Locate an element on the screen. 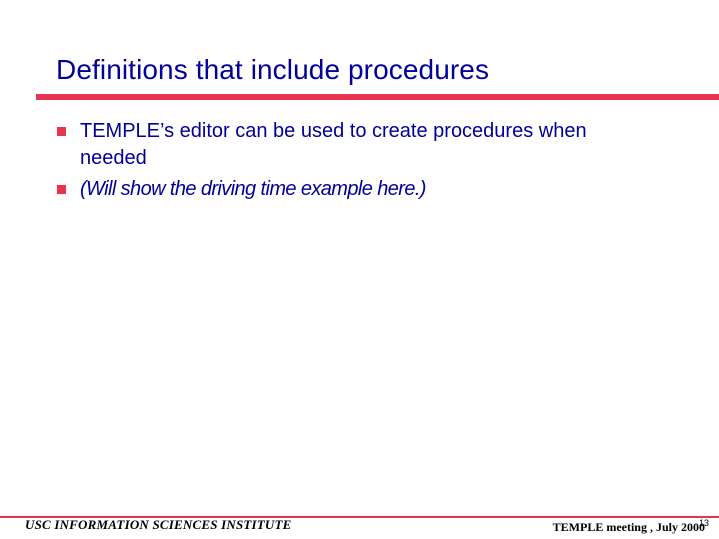 The width and height of the screenshot is (719, 539). title-underline-rule is located at coordinates (377, 97).